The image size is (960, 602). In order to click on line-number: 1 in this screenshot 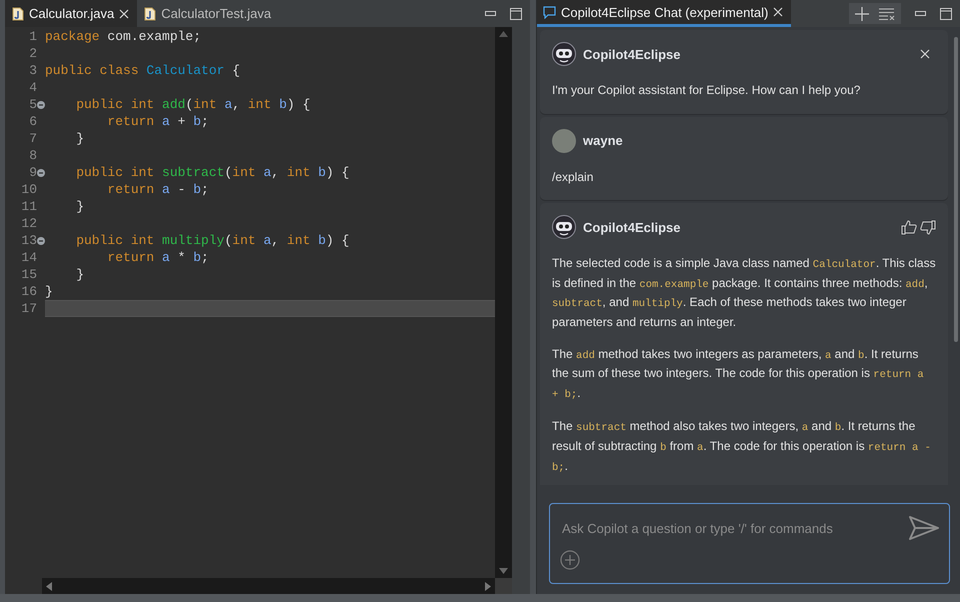, I will do `click(32, 36)`.